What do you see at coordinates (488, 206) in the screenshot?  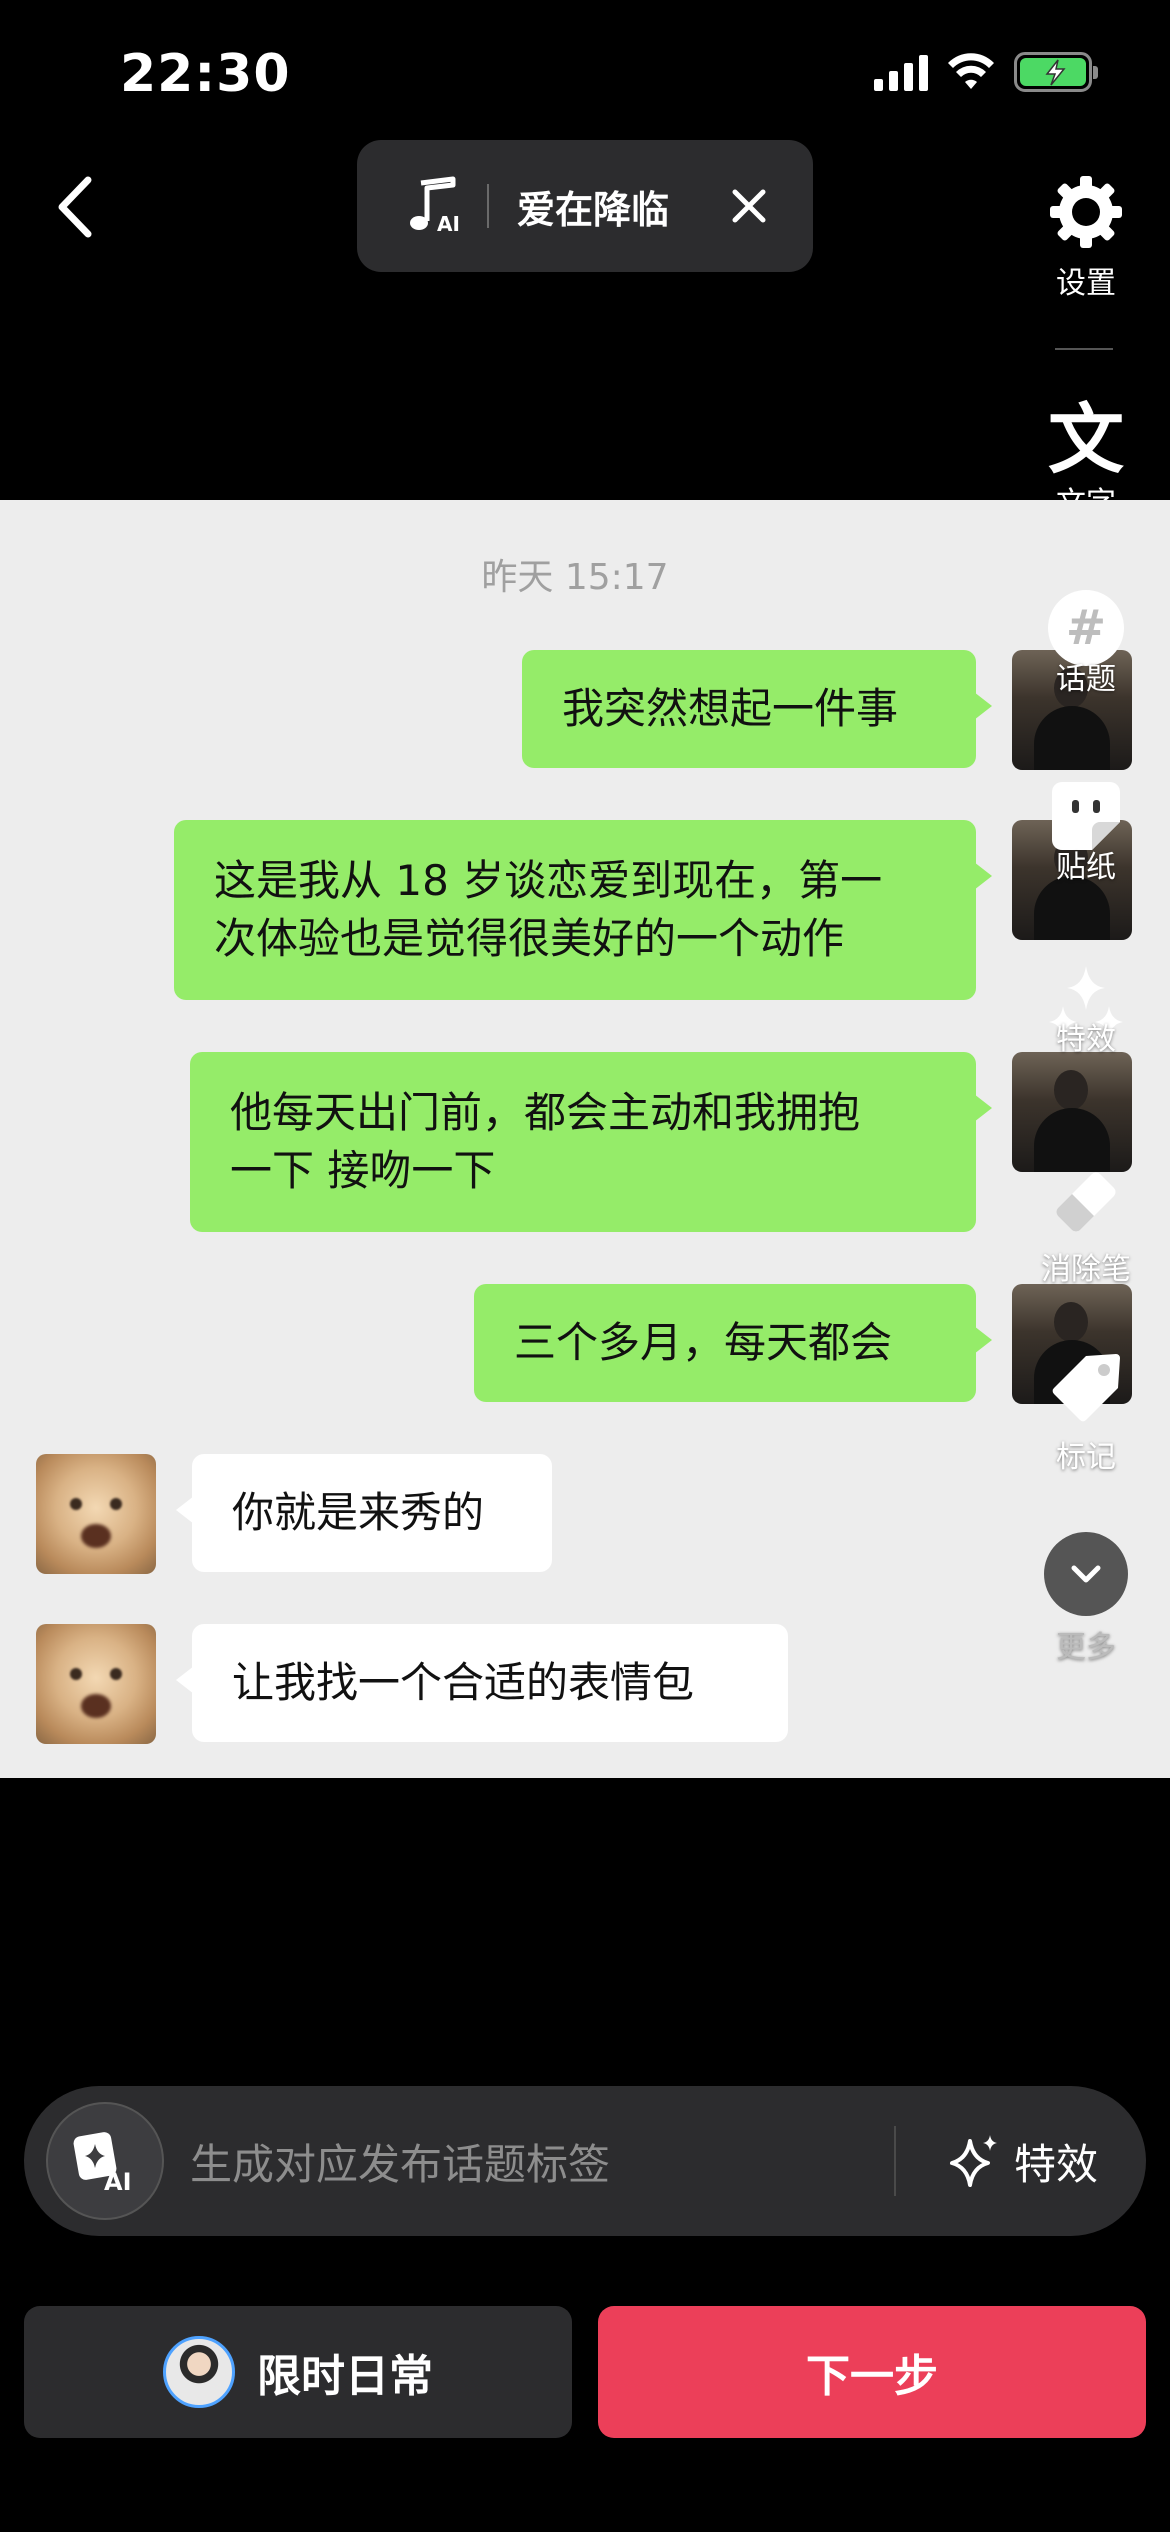 I see `music-pill-divider` at bounding box center [488, 206].